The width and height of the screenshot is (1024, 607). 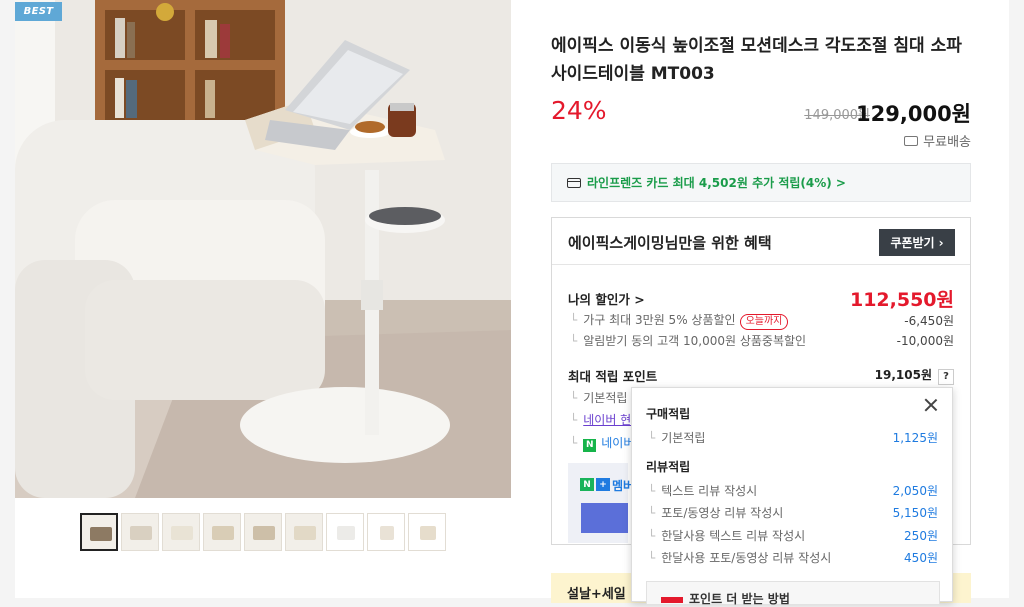 What do you see at coordinates (606, 299) in the screenshot?
I see `my-price-label: 나의 할인가 >` at bounding box center [606, 299].